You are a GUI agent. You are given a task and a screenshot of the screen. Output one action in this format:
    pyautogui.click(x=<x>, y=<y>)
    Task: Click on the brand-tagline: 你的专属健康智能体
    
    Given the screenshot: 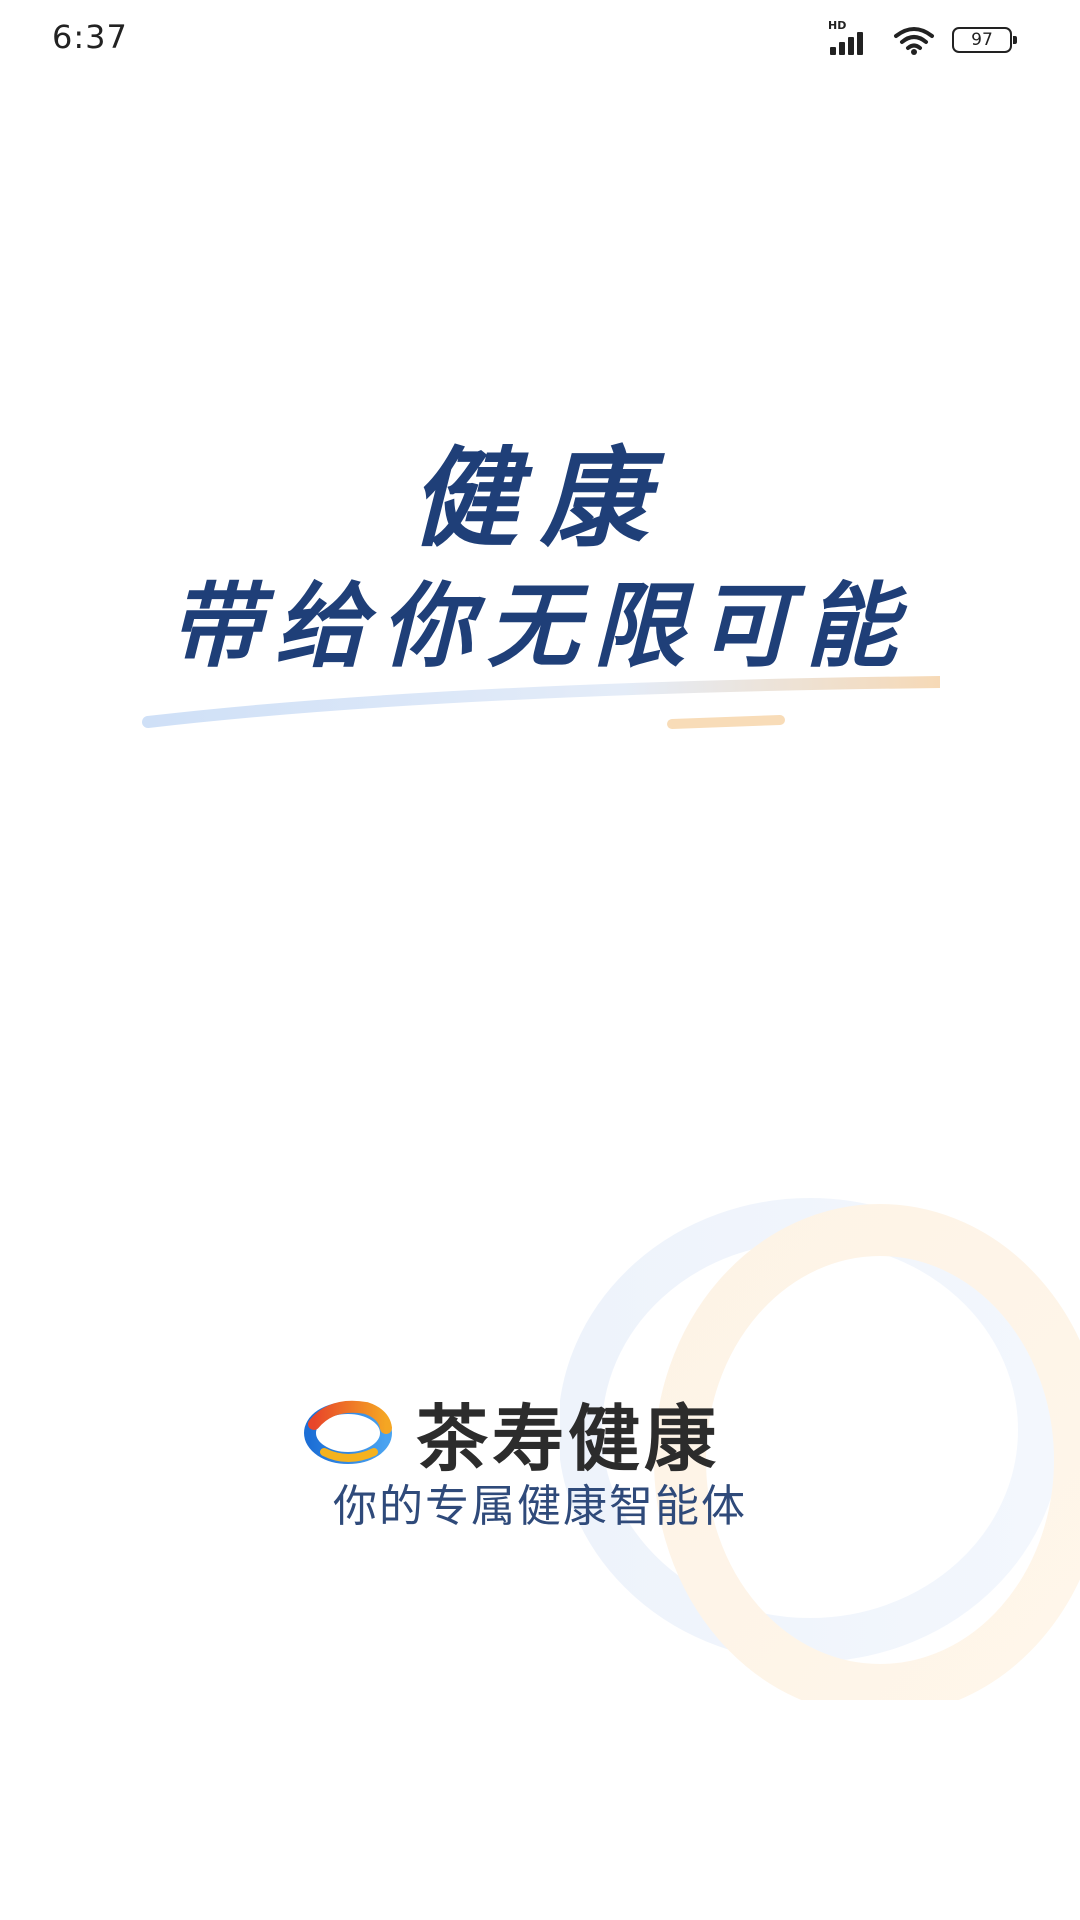 What is the action you would take?
    pyautogui.click(x=540, y=1506)
    